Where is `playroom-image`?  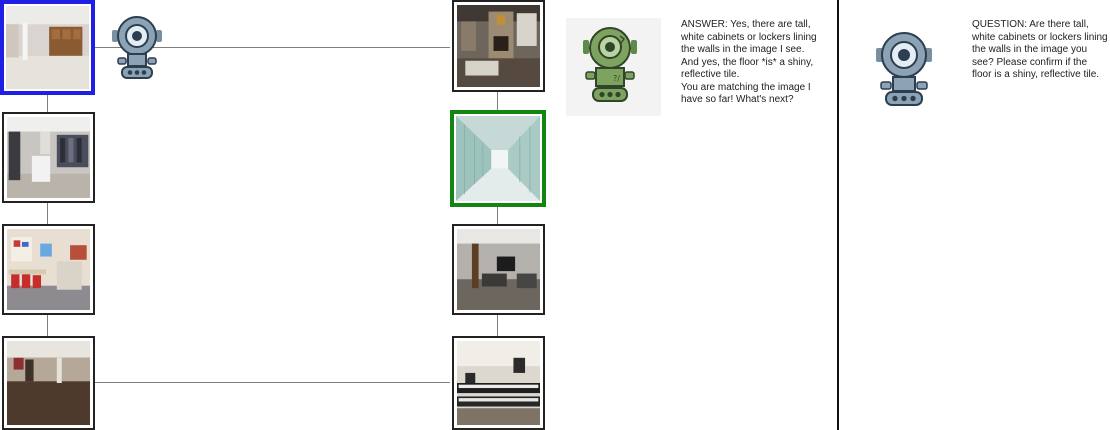 playroom-image is located at coordinates (48, 269).